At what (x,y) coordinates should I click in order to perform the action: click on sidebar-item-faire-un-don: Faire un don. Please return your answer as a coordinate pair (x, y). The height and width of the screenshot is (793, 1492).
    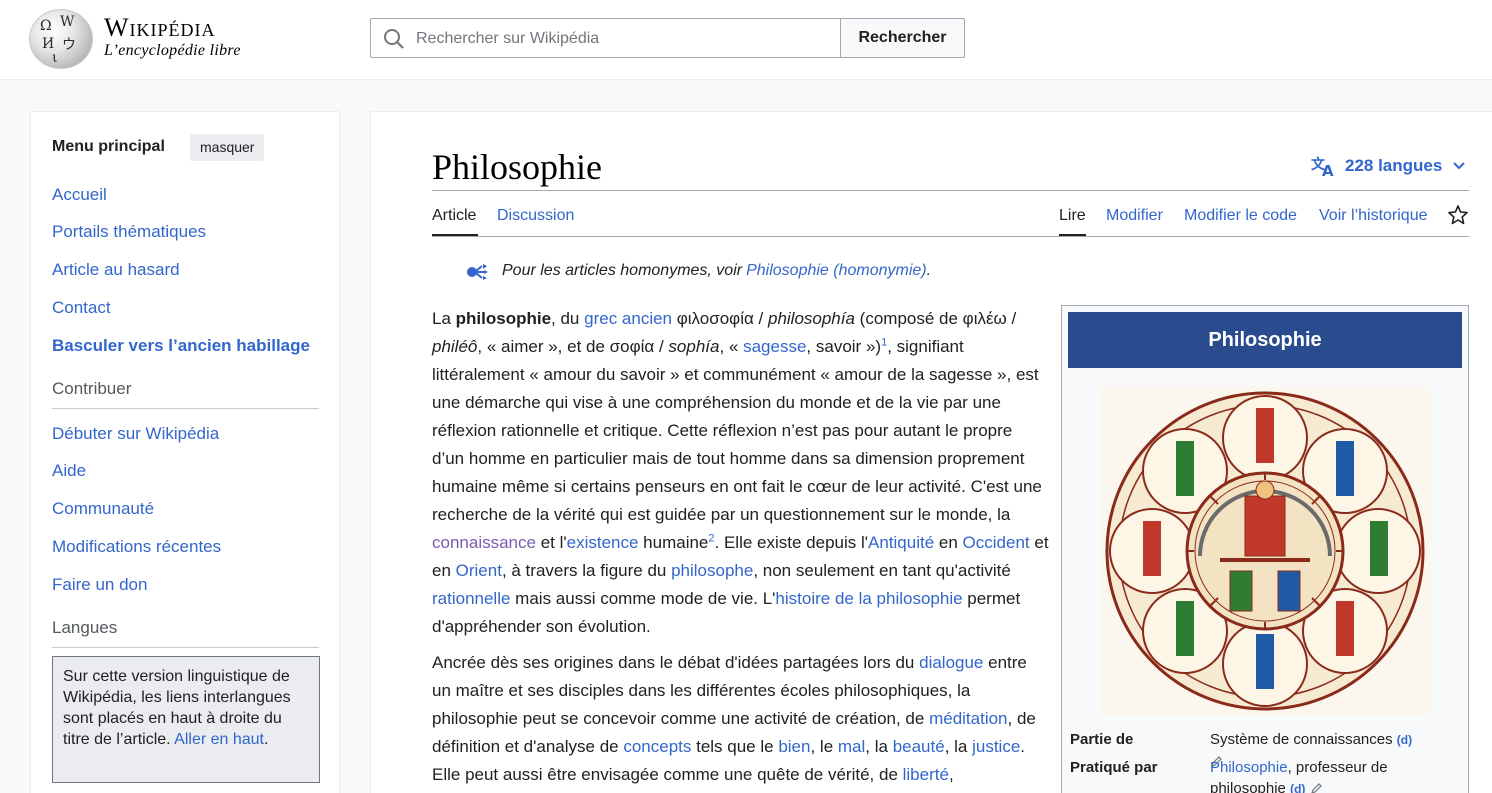
    Looking at the image, I should click on (99, 585).